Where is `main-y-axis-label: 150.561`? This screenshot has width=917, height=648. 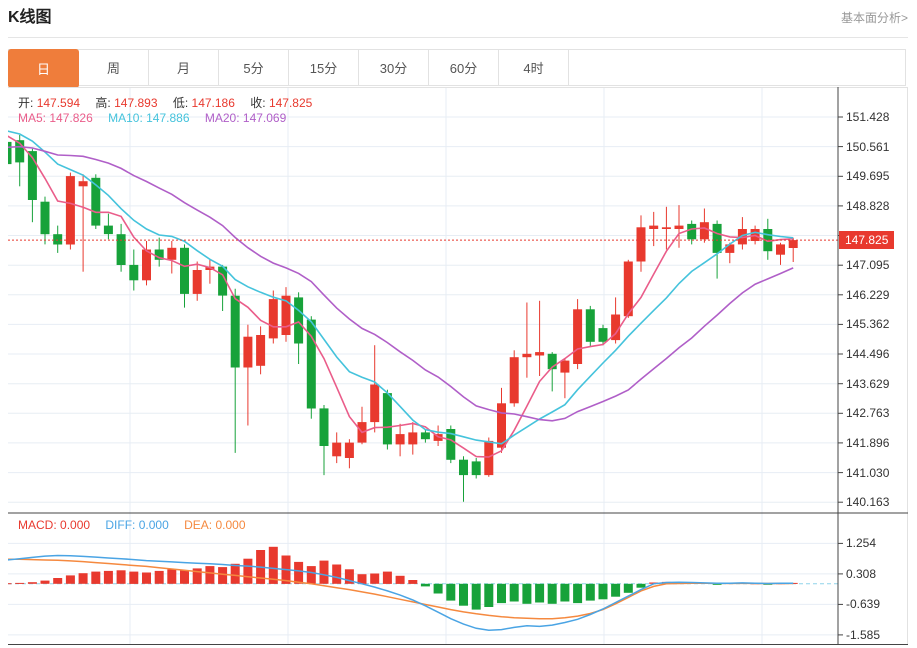
main-y-axis-label: 150.561 is located at coordinates (868, 146).